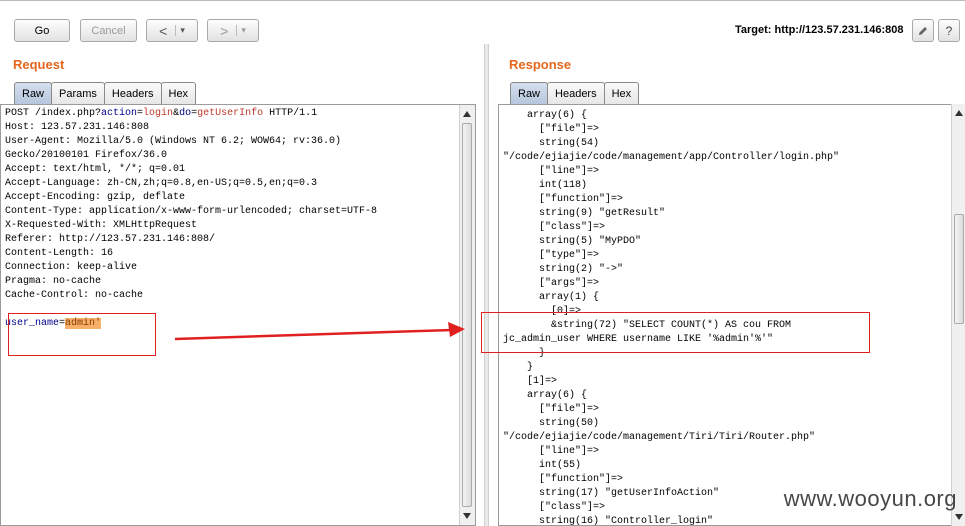  What do you see at coordinates (545, 185) in the screenshot?
I see `code-line: int(118)` at bounding box center [545, 185].